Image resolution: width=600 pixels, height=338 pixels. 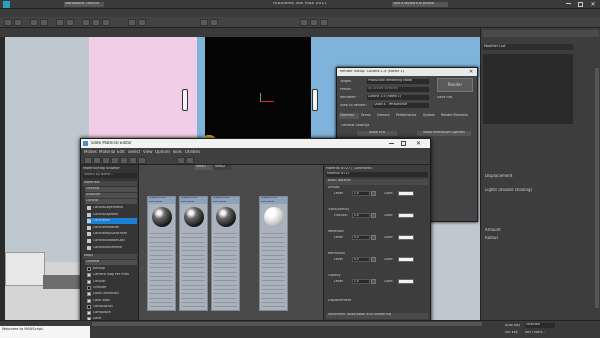 I want to click on list-item: CoronaRaySwitchMtl, so click(x=112, y=234).